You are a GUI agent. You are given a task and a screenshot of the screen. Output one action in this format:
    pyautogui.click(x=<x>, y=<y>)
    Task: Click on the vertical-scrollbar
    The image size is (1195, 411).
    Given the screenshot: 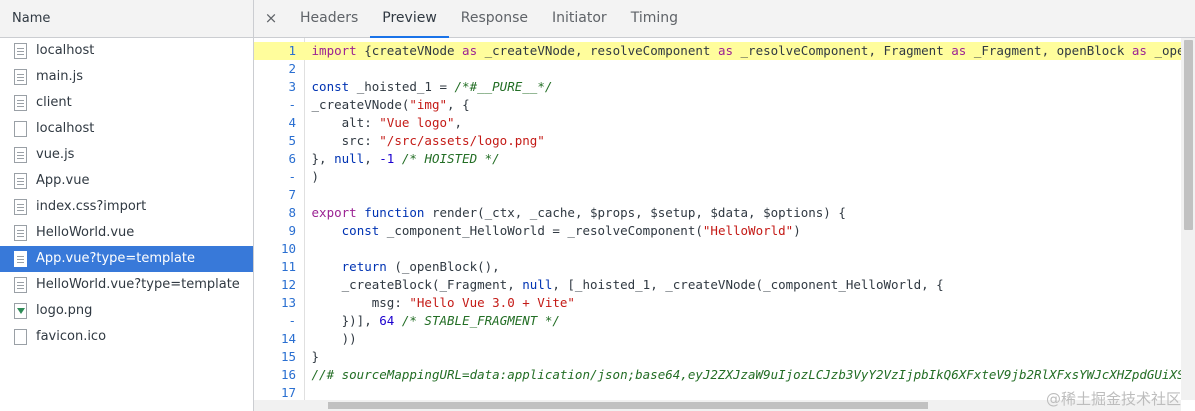 What is the action you would take?
    pyautogui.click(x=1188, y=219)
    